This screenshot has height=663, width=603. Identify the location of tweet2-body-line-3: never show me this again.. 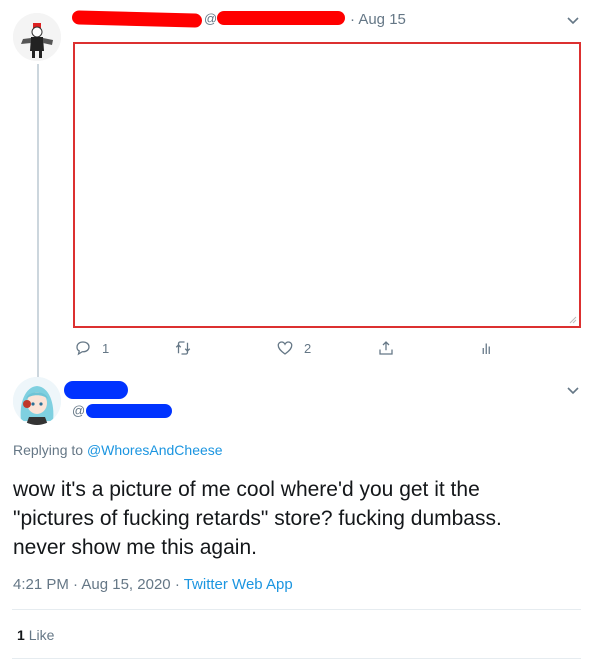
(135, 547).